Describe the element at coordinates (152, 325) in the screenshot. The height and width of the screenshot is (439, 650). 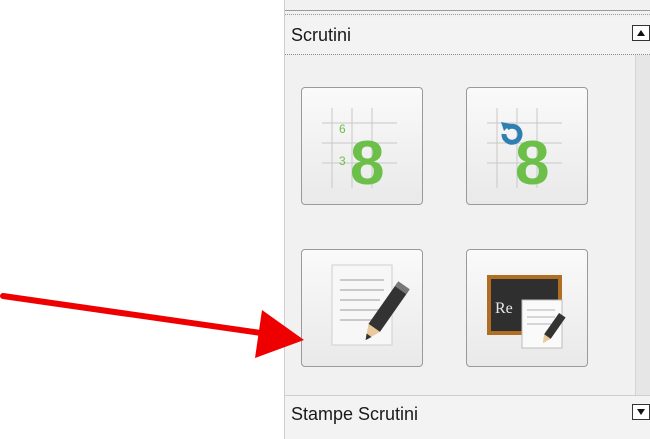
I see `red-pointer-arrow-icon` at that location.